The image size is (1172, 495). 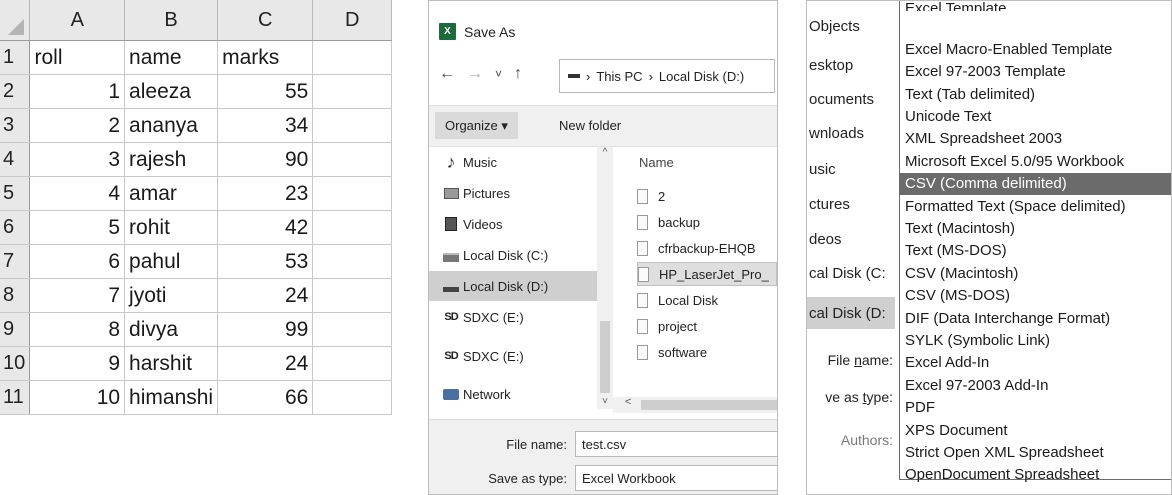 What do you see at coordinates (1035, 452) in the screenshot?
I see `file-type-option: Strict Open XML Spreadsheet` at bounding box center [1035, 452].